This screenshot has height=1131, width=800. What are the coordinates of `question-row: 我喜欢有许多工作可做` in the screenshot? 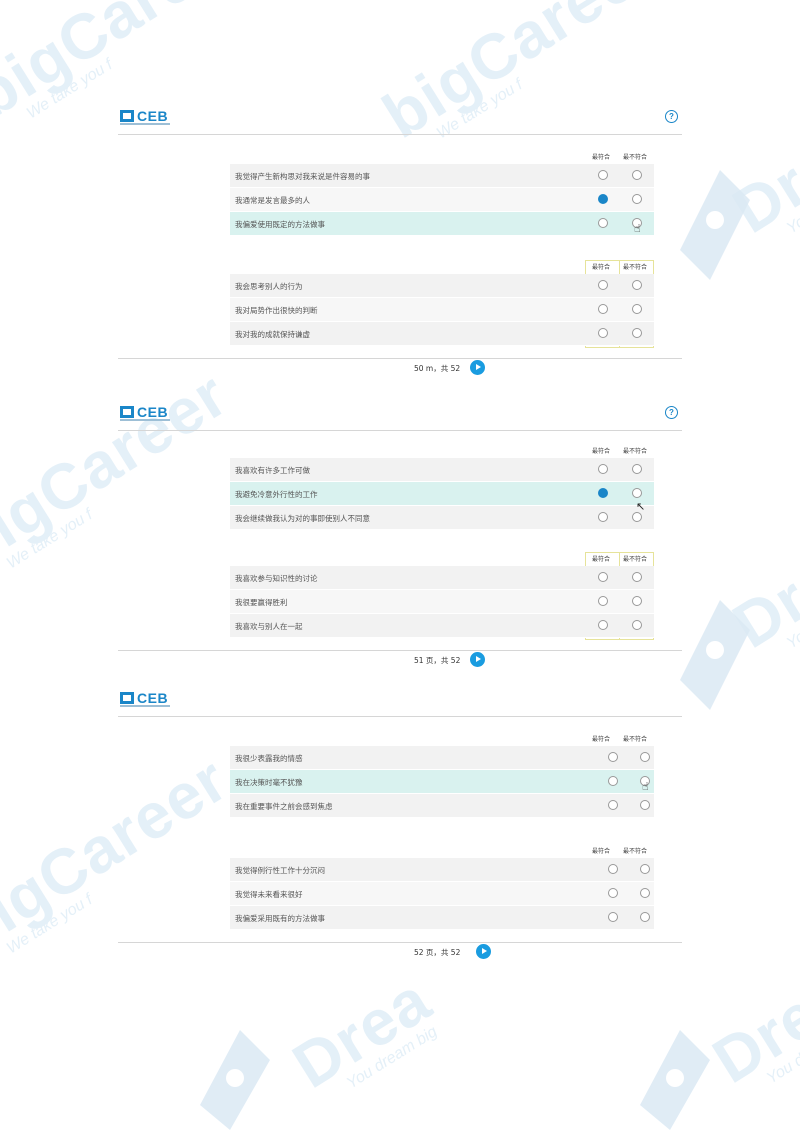 It's located at (442, 470).